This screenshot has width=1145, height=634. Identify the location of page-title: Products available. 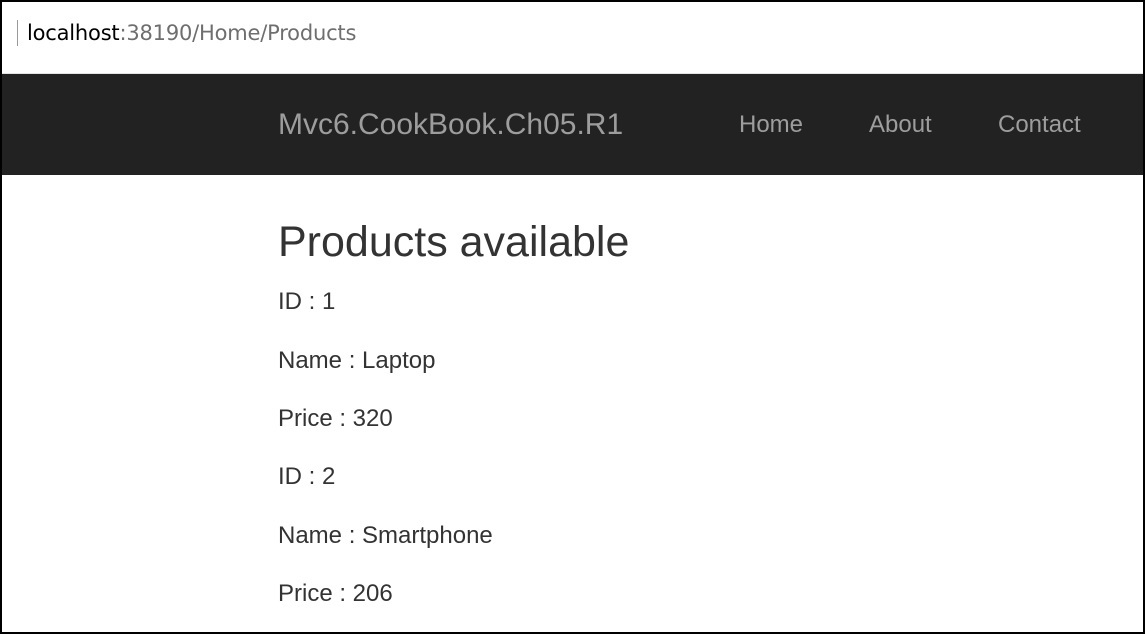
(454, 242).